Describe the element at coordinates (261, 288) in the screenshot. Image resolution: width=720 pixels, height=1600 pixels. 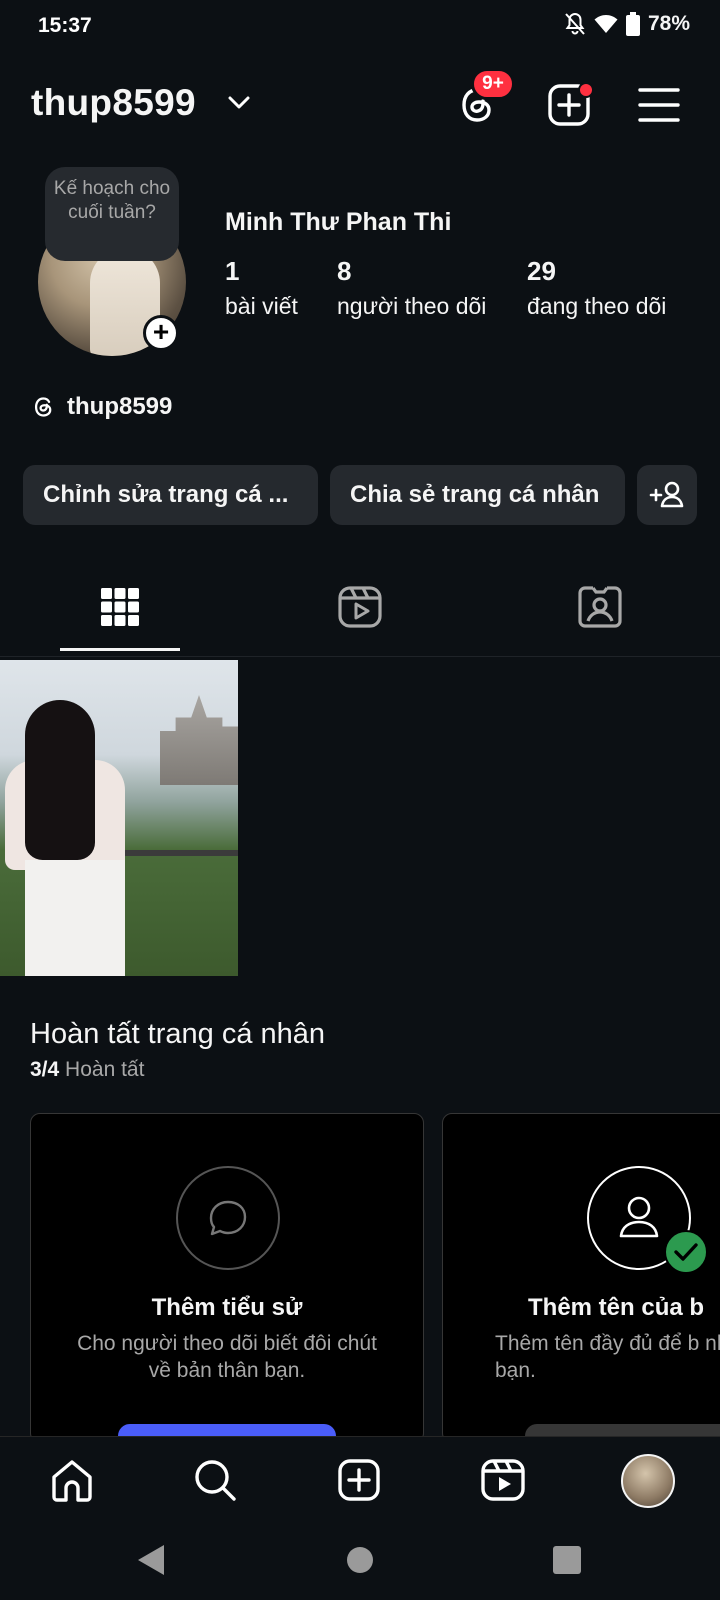
I see `stat-posts: 1 bài viết` at that location.